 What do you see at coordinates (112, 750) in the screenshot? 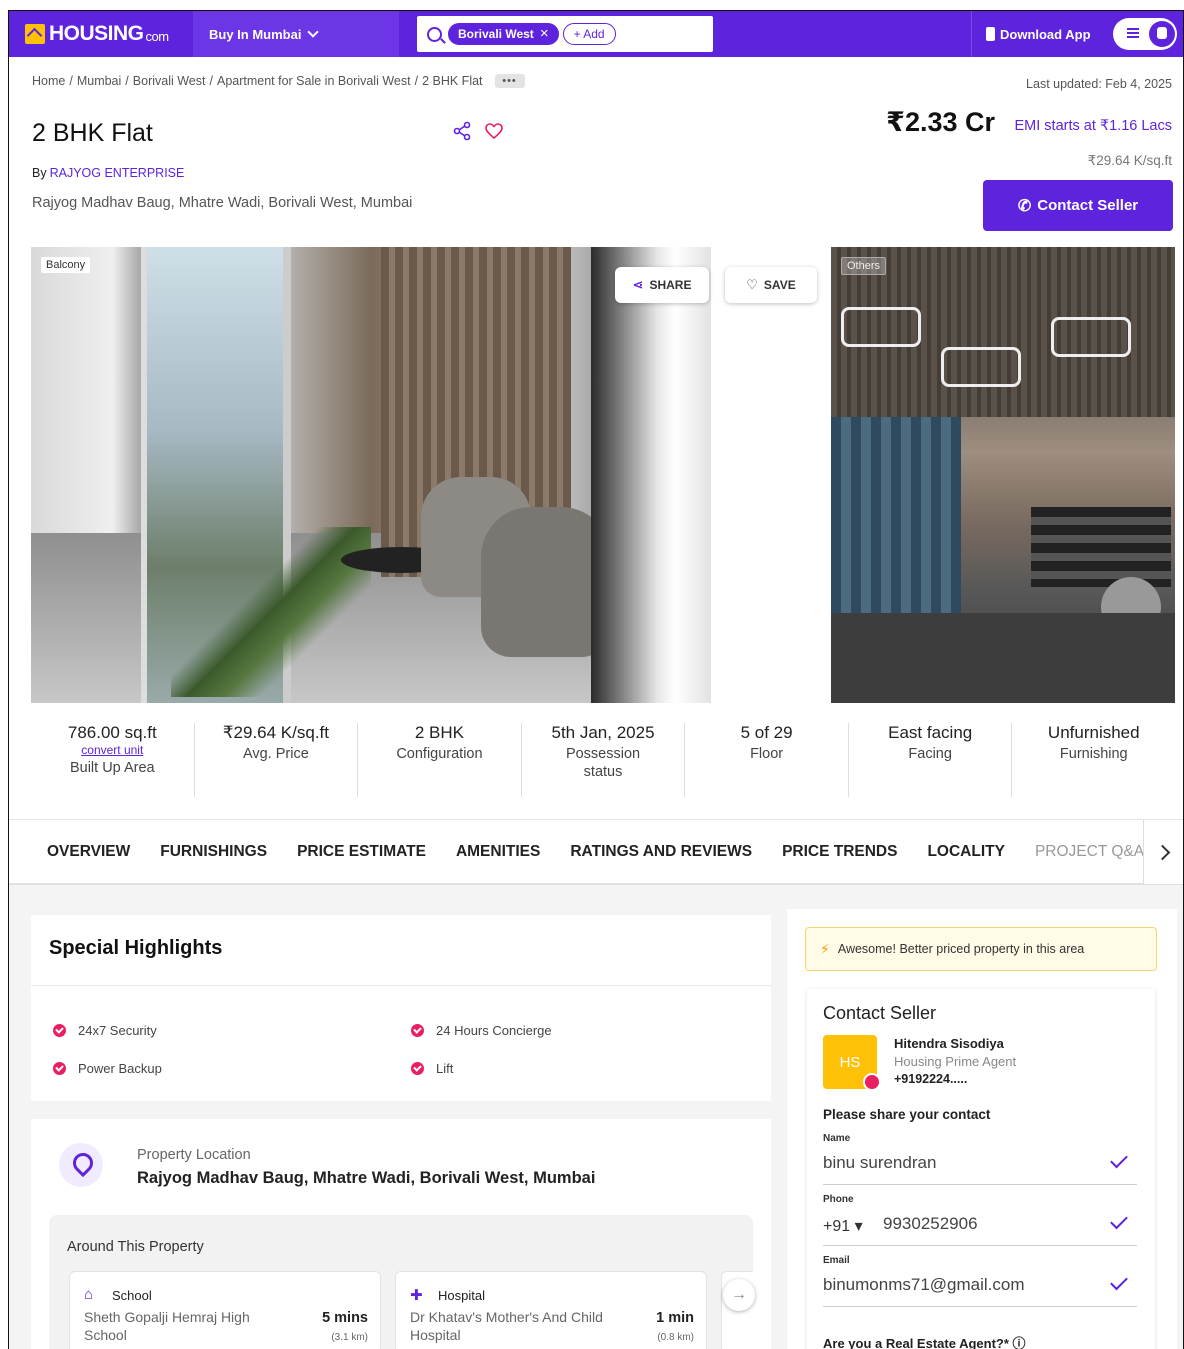
I see `convert-unit-link: convert unit` at bounding box center [112, 750].